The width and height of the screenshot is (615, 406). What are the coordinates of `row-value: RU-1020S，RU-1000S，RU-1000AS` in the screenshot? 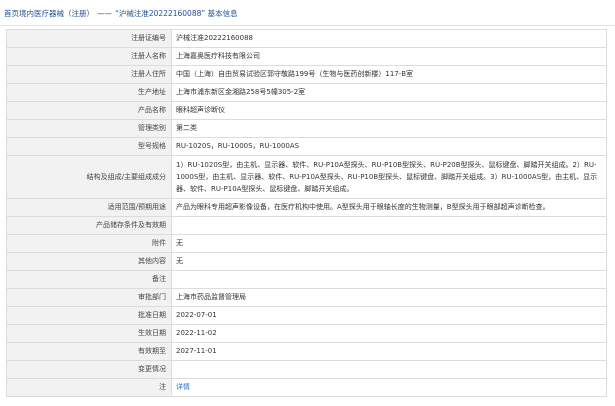 It's located at (389, 146).